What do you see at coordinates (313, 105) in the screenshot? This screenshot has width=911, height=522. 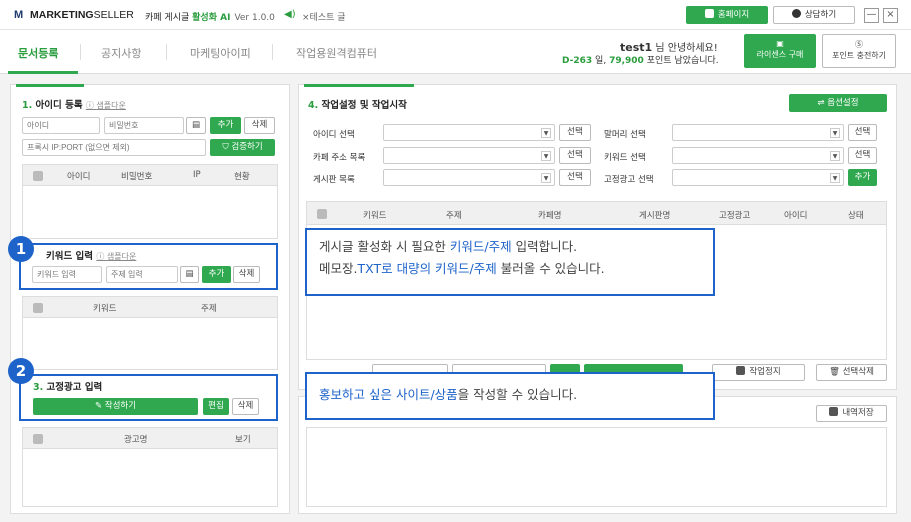 I see `section4-number: 4.` at bounding box center [313, 105].